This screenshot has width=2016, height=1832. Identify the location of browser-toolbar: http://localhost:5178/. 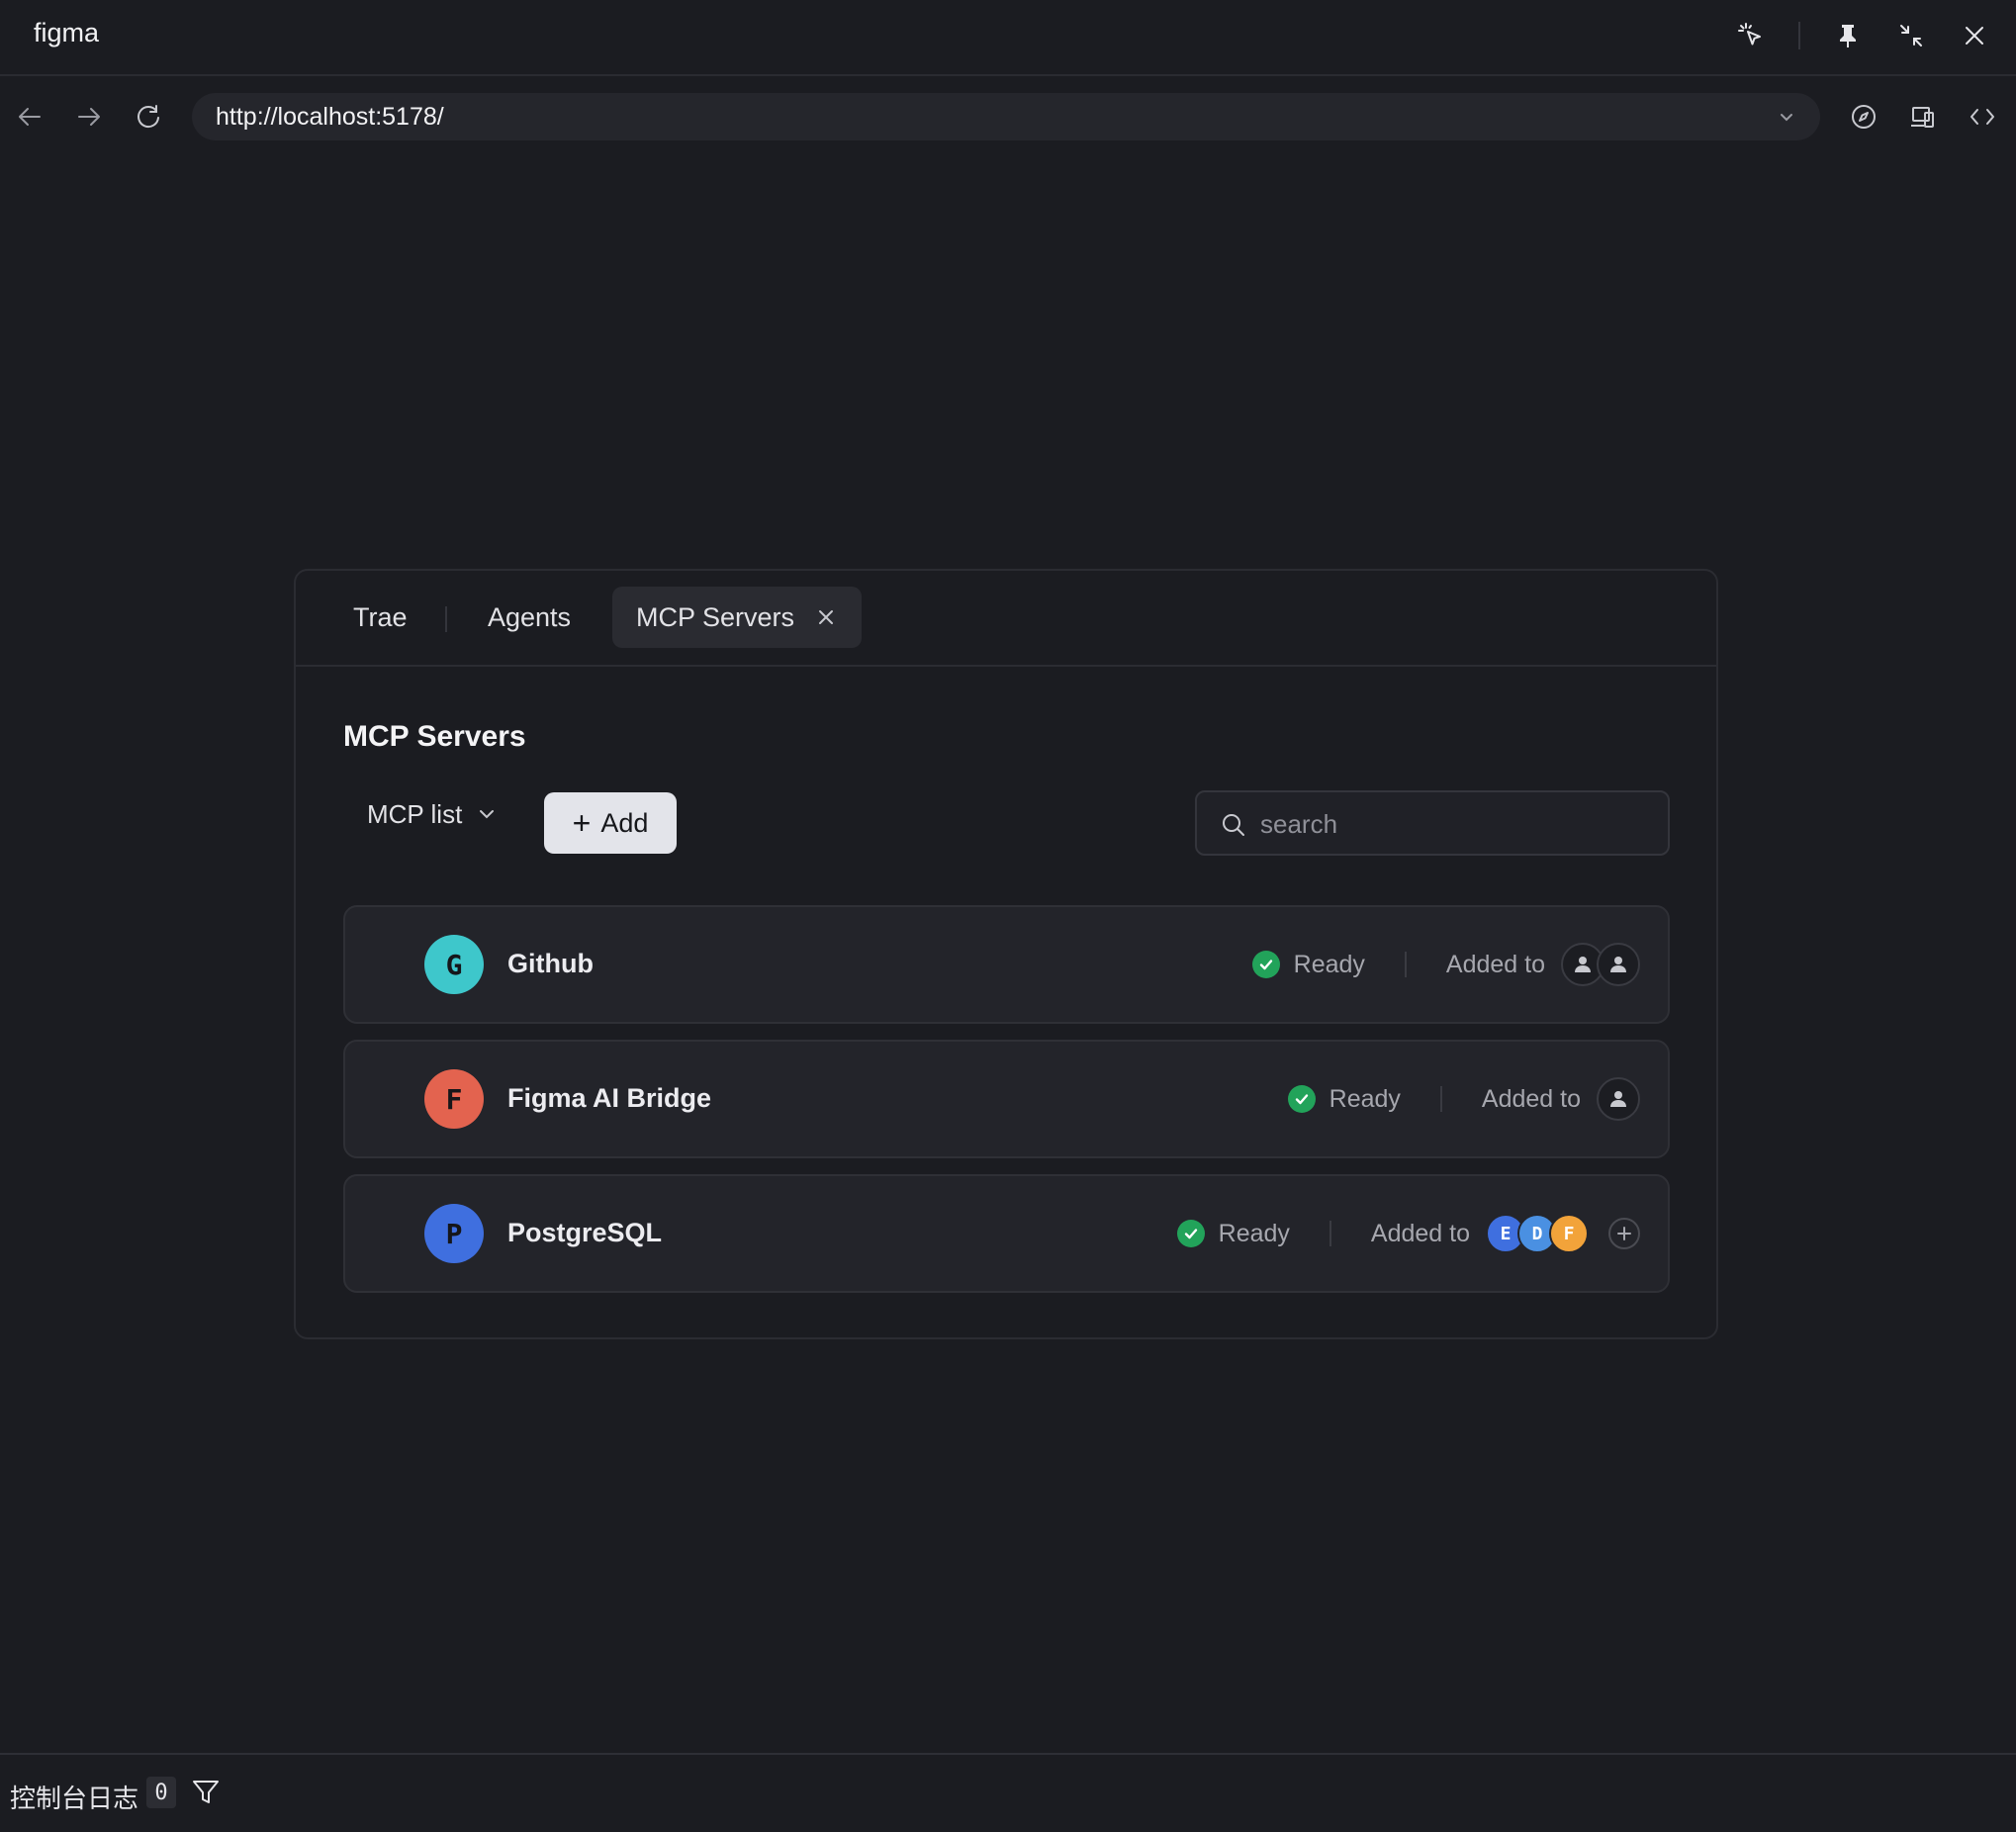
(1008, 116).